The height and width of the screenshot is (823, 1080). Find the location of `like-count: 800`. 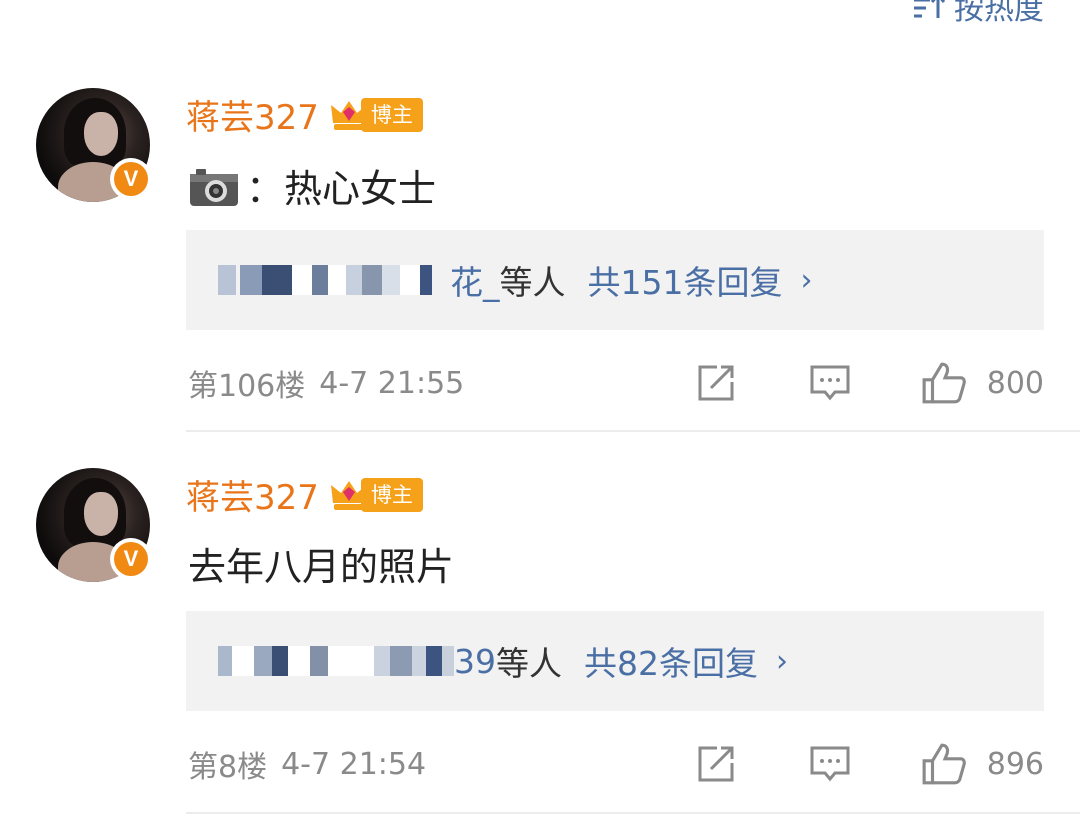

like-count: 800 is located at coordinates (1015, 383).